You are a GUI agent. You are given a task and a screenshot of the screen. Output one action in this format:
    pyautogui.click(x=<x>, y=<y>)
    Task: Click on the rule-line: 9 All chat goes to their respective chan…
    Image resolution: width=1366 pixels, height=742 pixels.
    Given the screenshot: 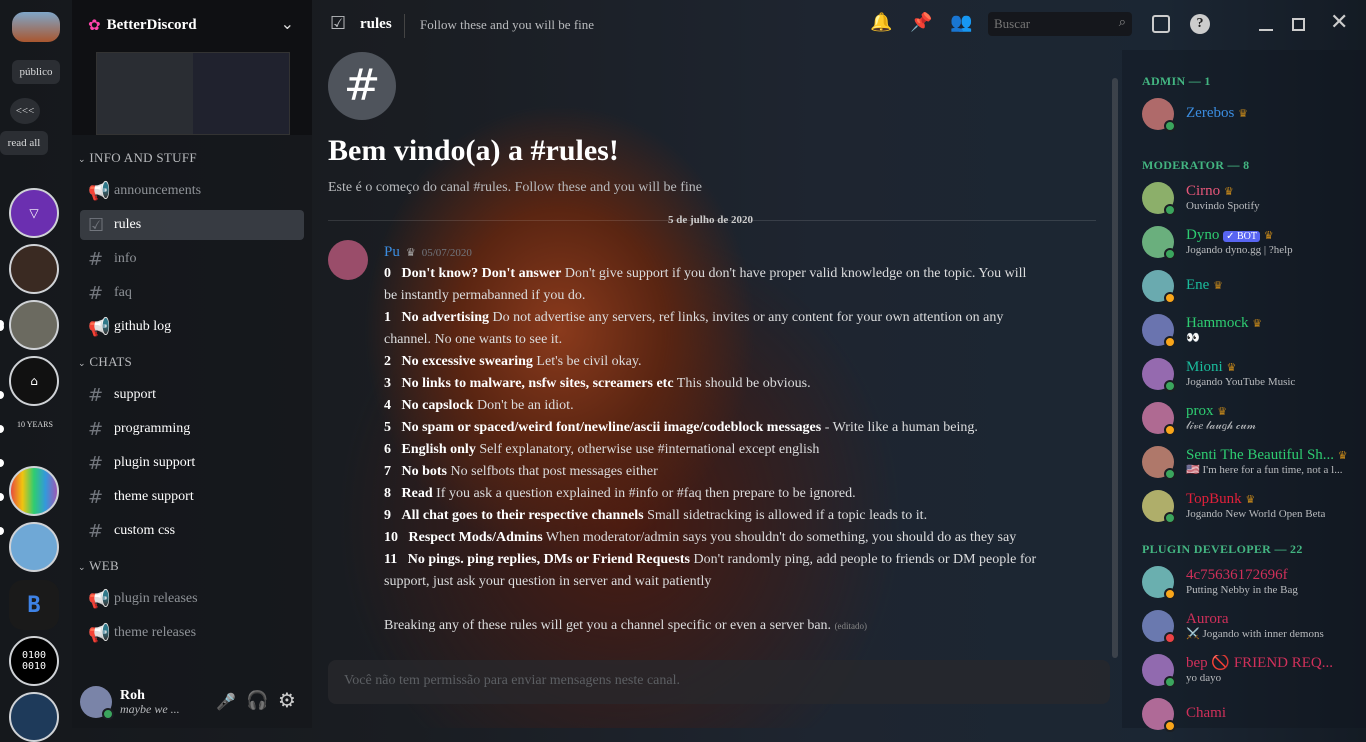 What is the action you would take?
    pyautogui.click(x=656, y=515)
    